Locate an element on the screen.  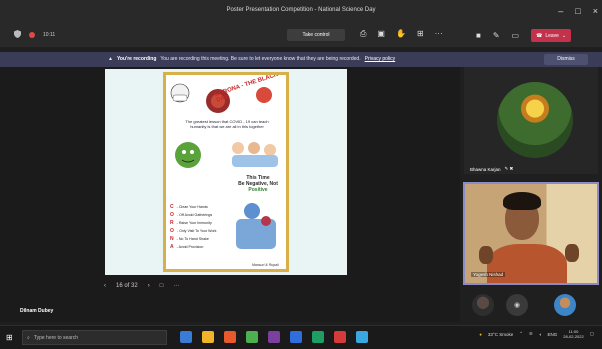
acrostic-text: - Clean Your Hands is located at coordinates (192, 207).